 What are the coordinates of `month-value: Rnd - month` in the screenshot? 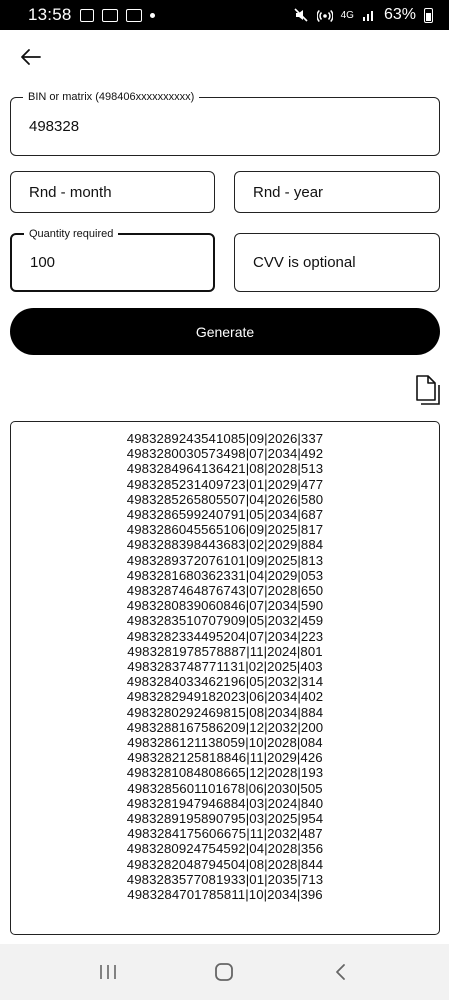 It's located at (70, 192).